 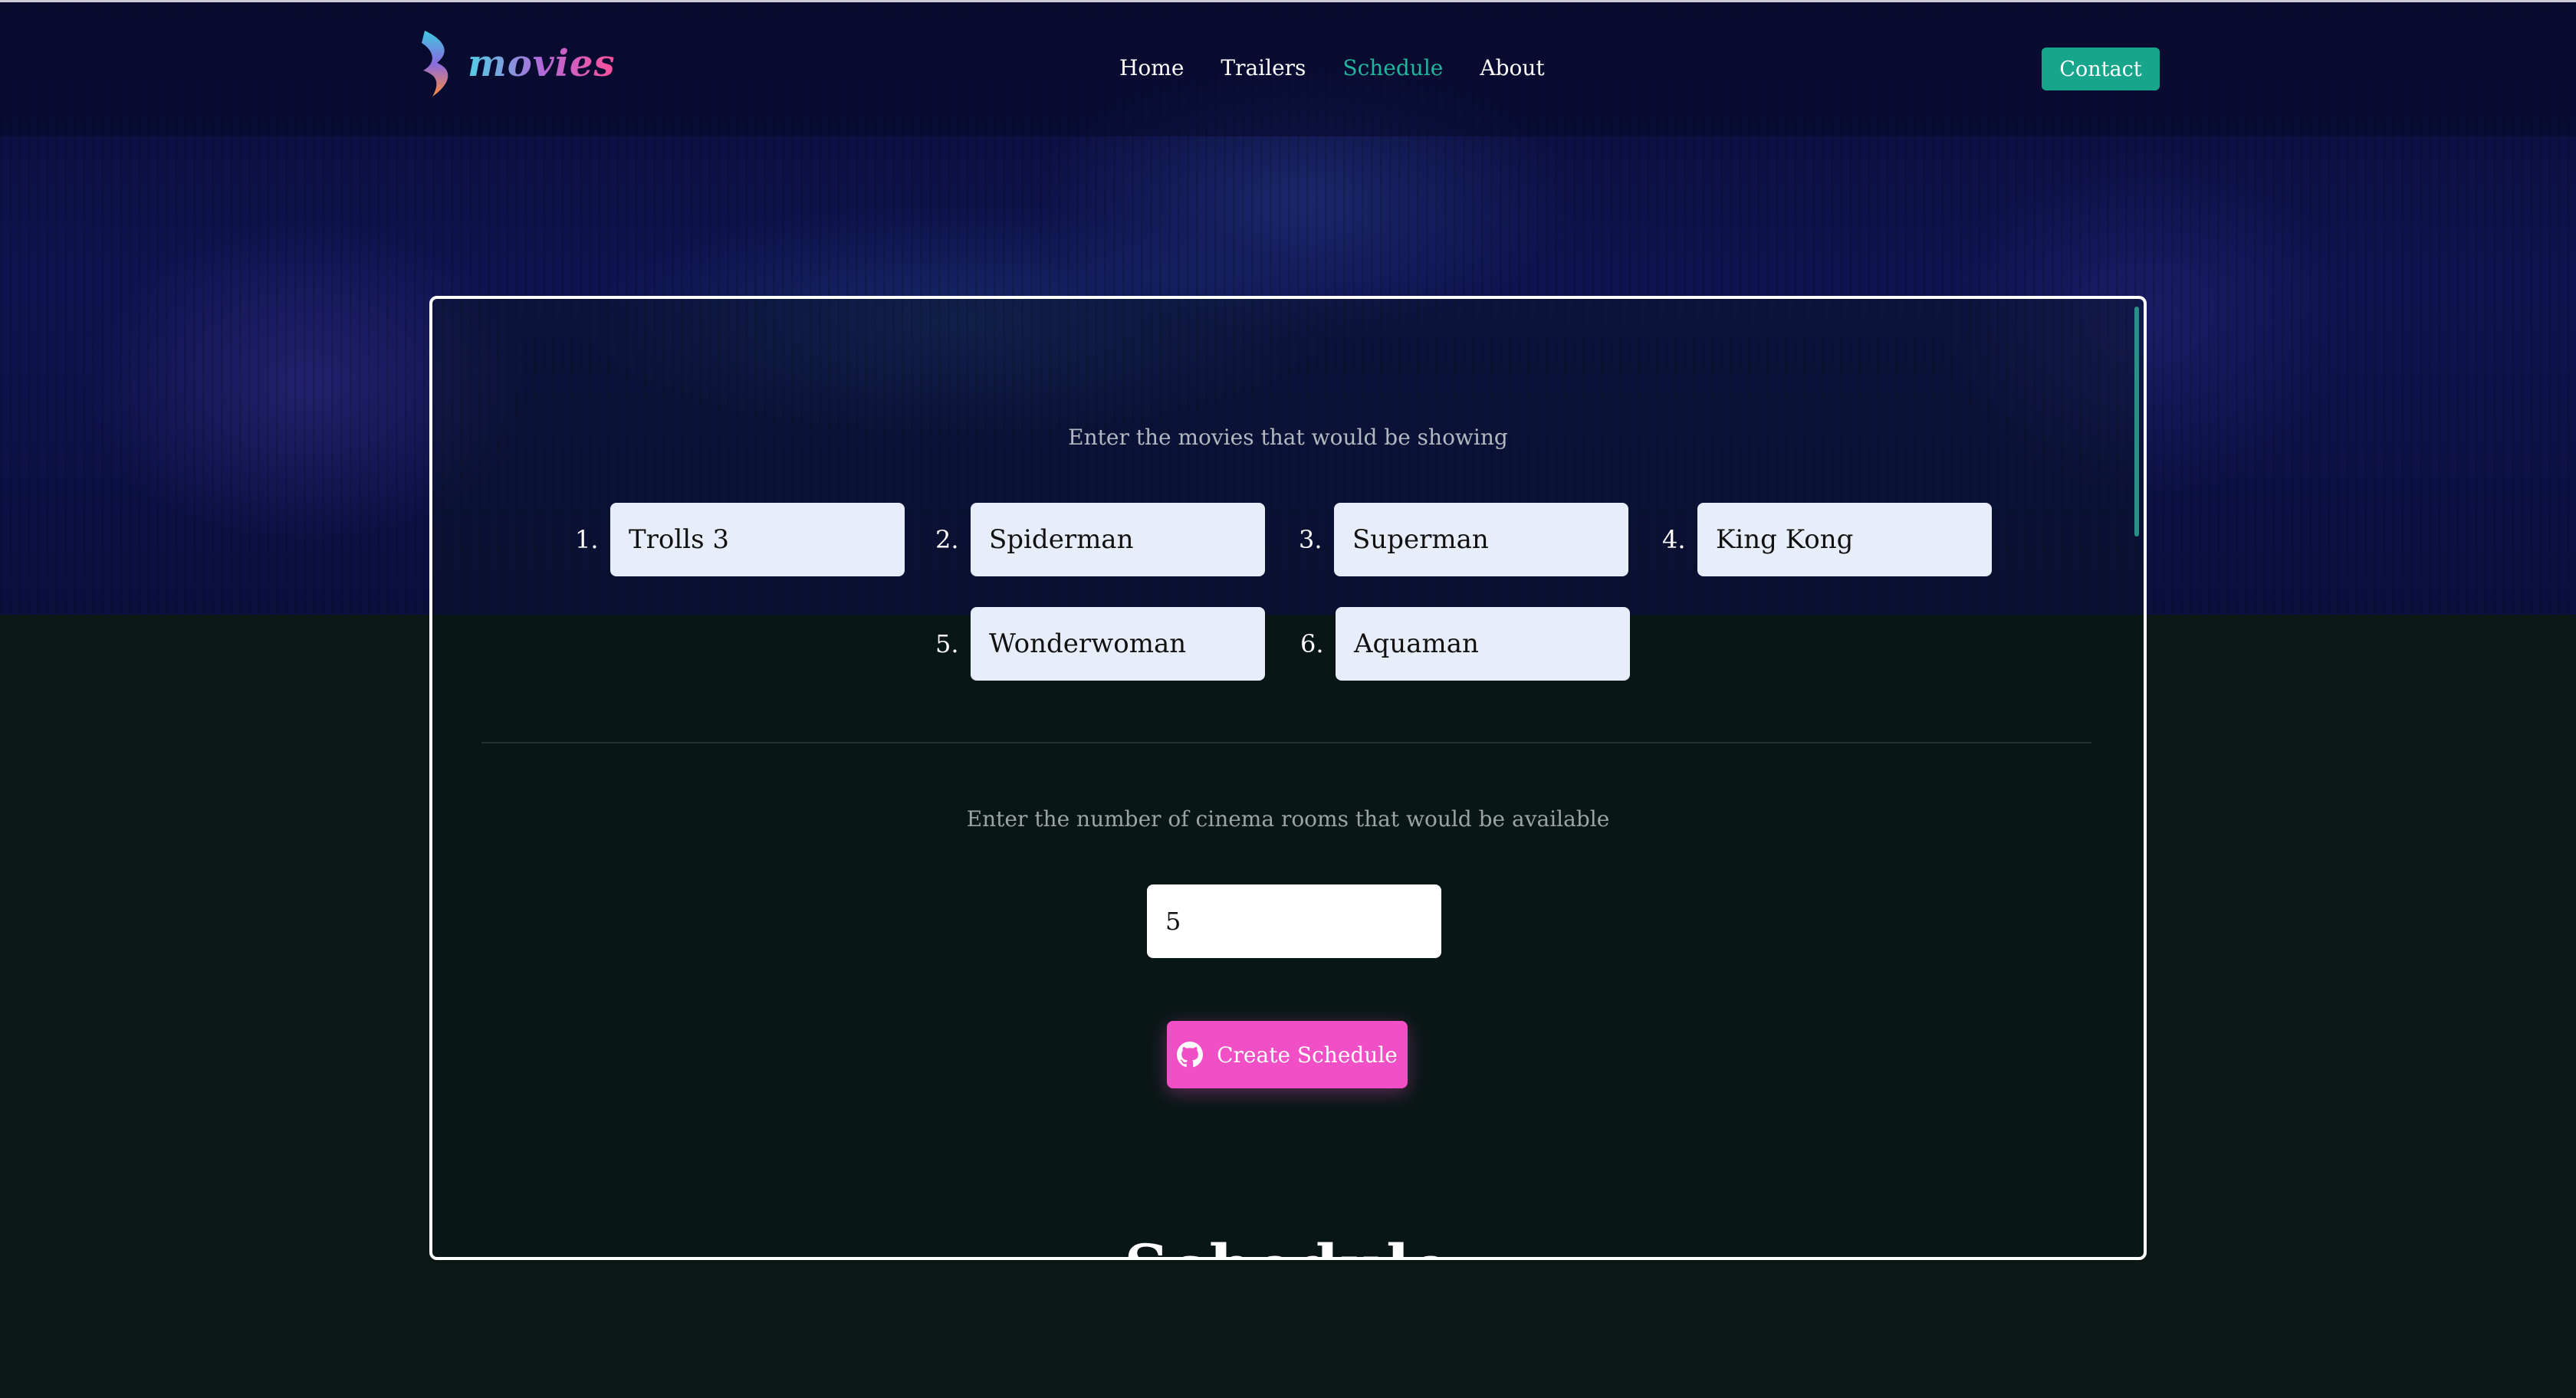 I want to click on movie-entry: 4. King Kong, so click(x=1827, y=539).